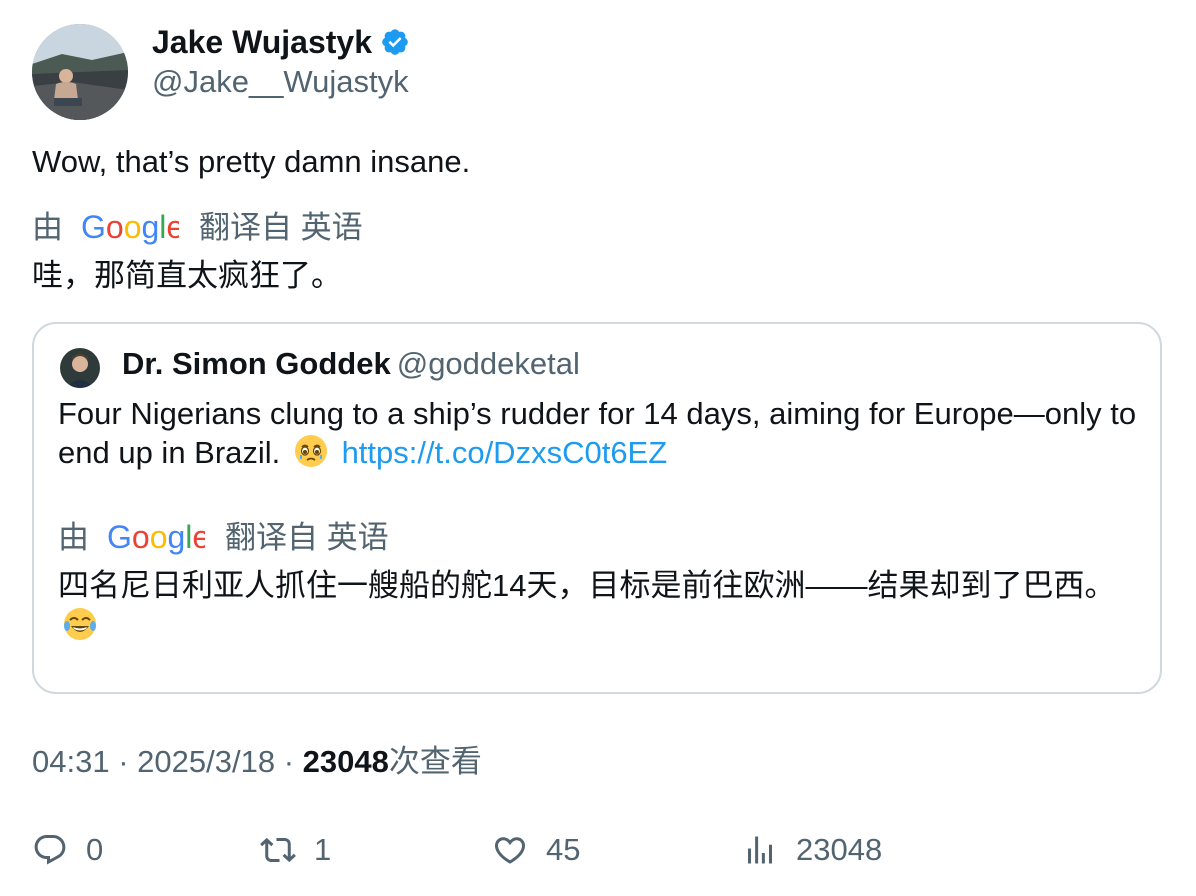 The width and height of the screenshot is (1196, 896). I want to click on quoted-author-header: Dr. Simon Goddek @goddeketal, so click(351, 364).